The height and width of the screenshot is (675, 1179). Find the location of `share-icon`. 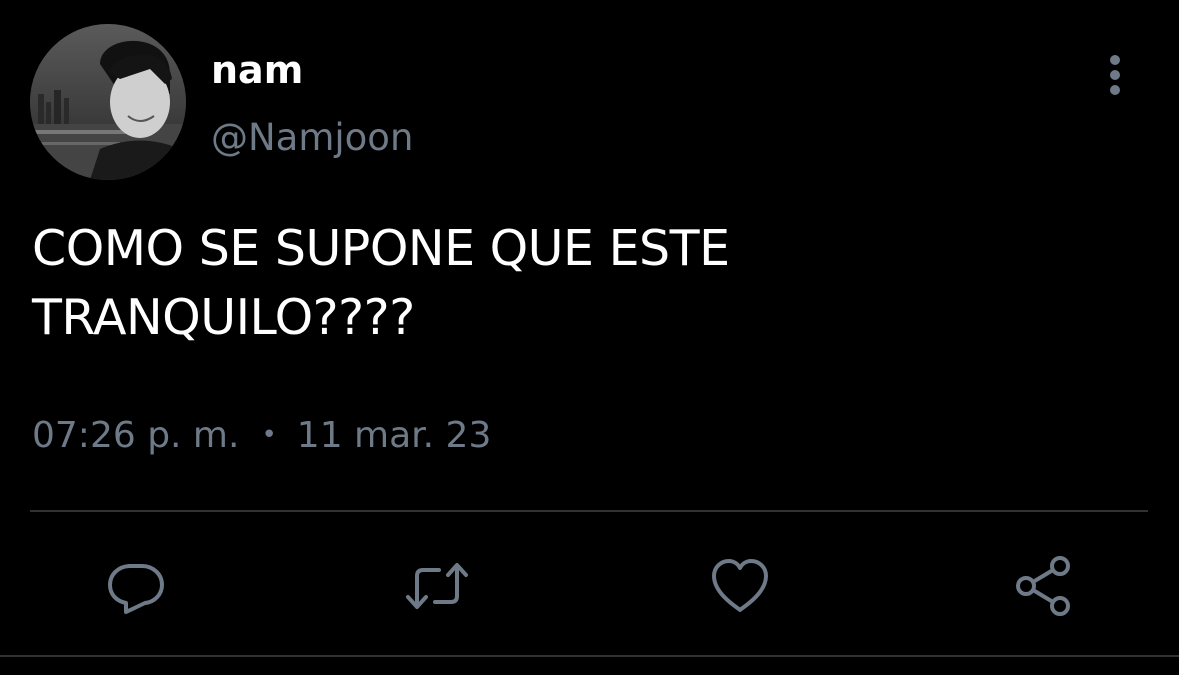

share-icon is located at coordinates (1043, 586).